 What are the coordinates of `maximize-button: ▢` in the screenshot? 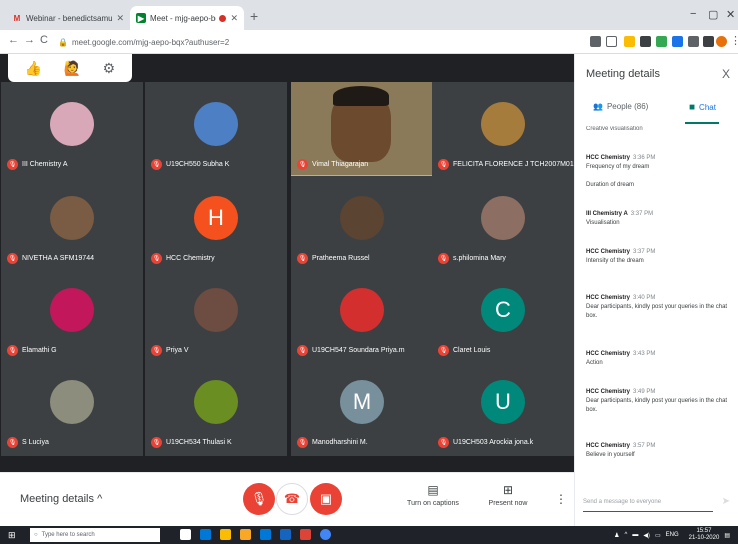 It's located at (713, 14).